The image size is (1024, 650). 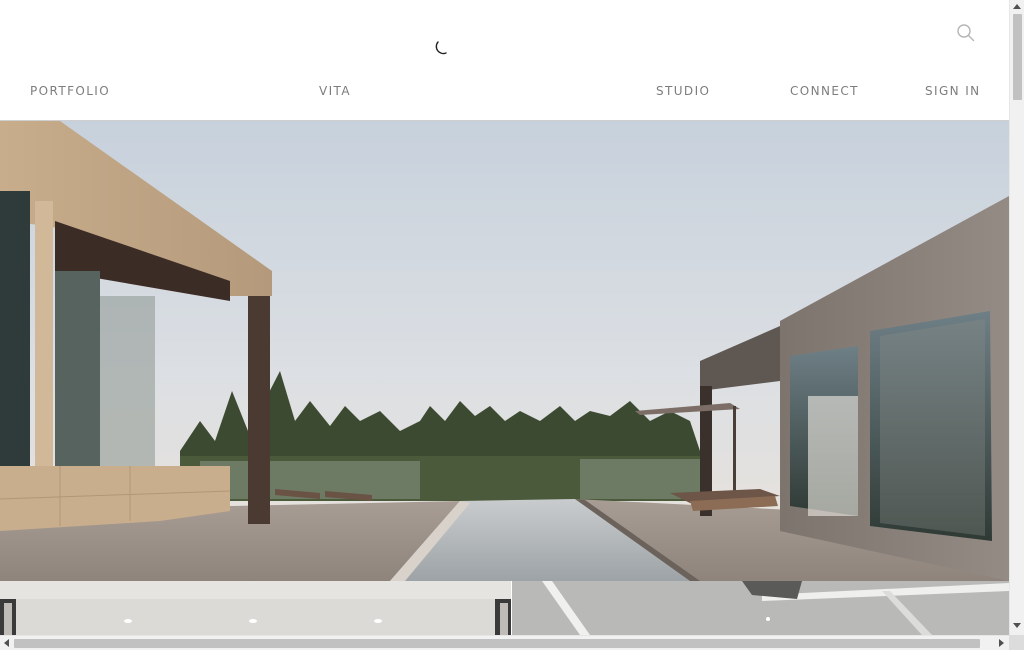 I want to click on horizontal-scrollbar-thumb, so click(x=497, y=643).